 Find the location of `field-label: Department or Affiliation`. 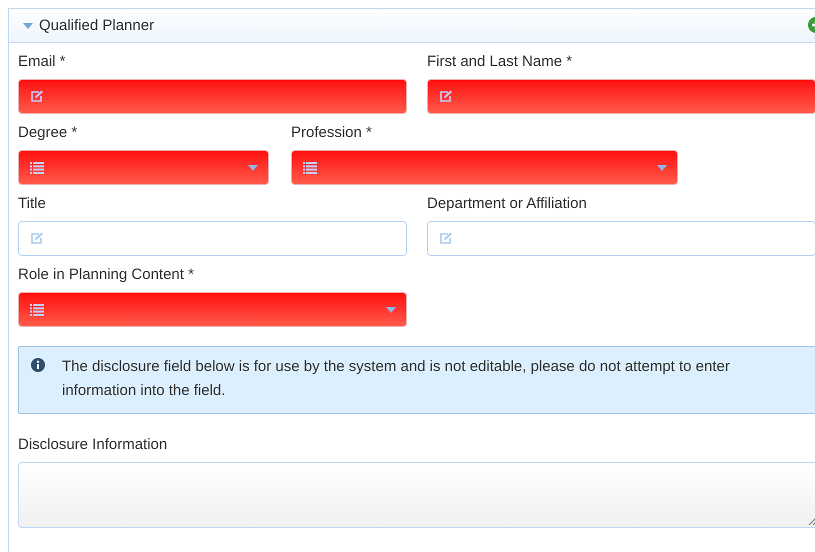

field-label: Department or Affiliation is located at coordinates (507, 204).